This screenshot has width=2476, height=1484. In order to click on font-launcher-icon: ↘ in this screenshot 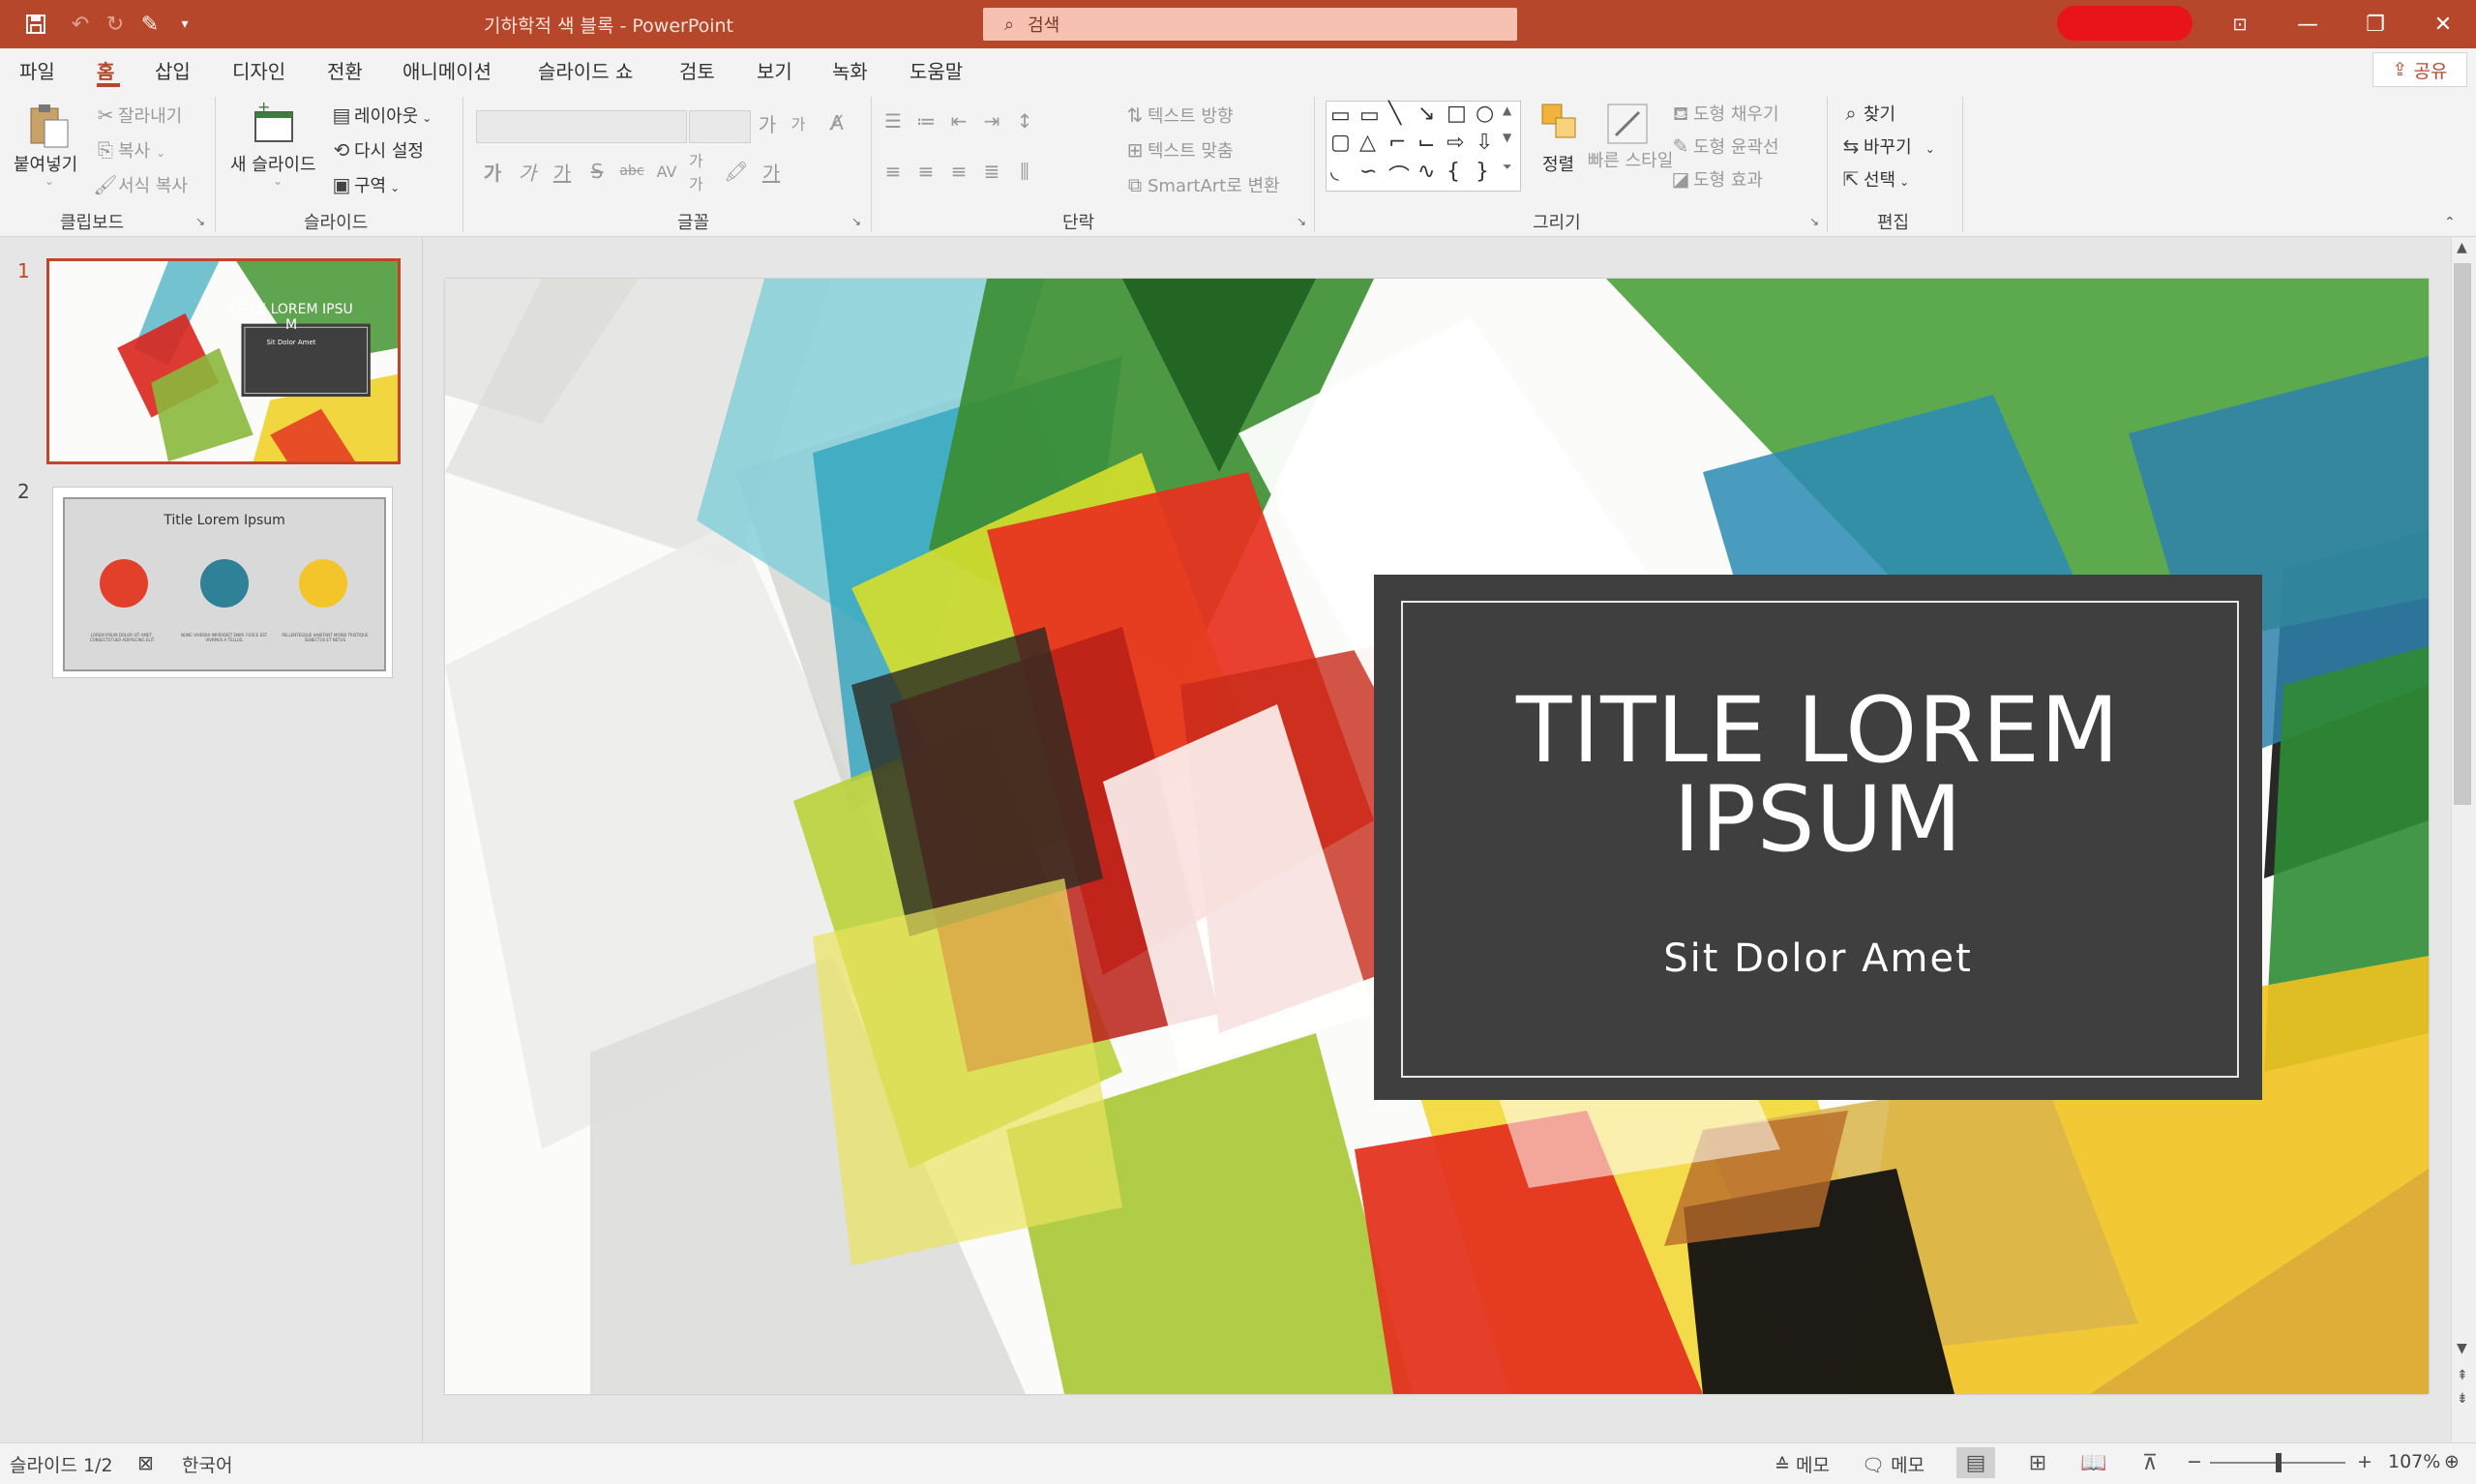, I will do `click(856, 221)`.